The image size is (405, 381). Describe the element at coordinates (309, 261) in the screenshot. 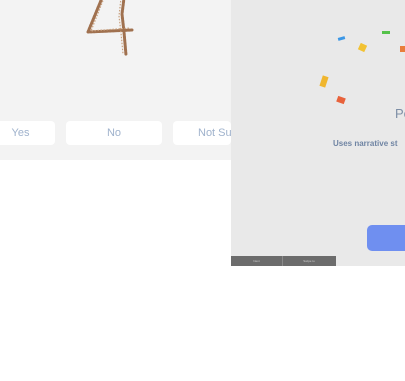

I see `bottom-tab-swipe: Swipe to` at that location.